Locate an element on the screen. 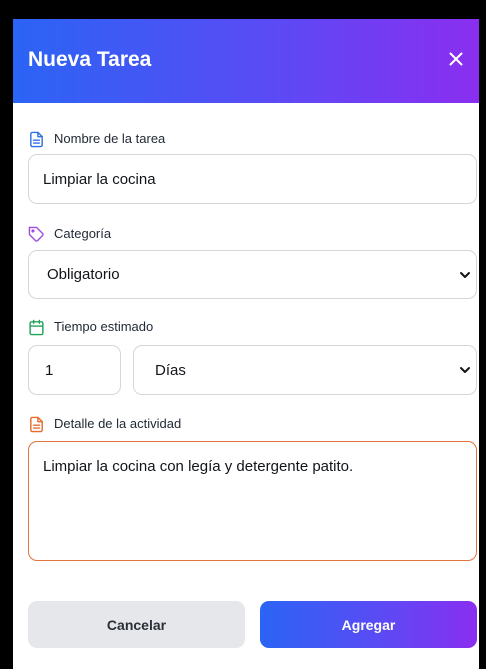 This screenshot has width=486, height=669. activity-detail-label: Detalle de la actividad is located at coordinates (104, 424).